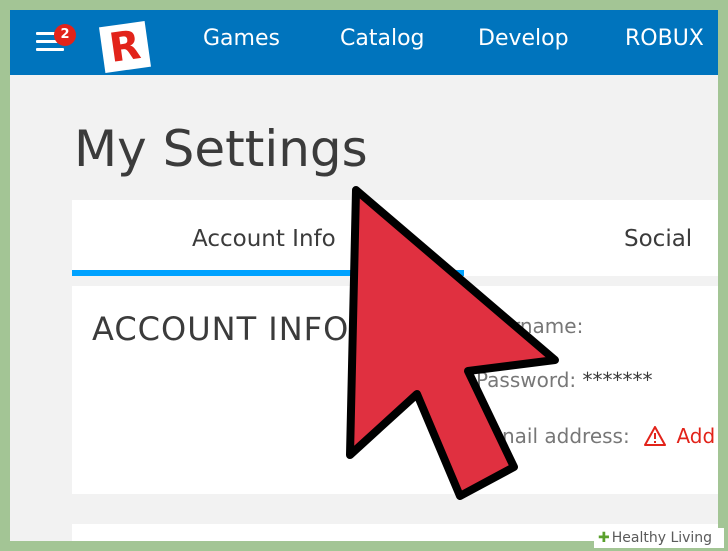 The height and width of the screenshot is (551, 728). I want to click on watermark-badge: ✚ Healthy Living, so click(659, 538).